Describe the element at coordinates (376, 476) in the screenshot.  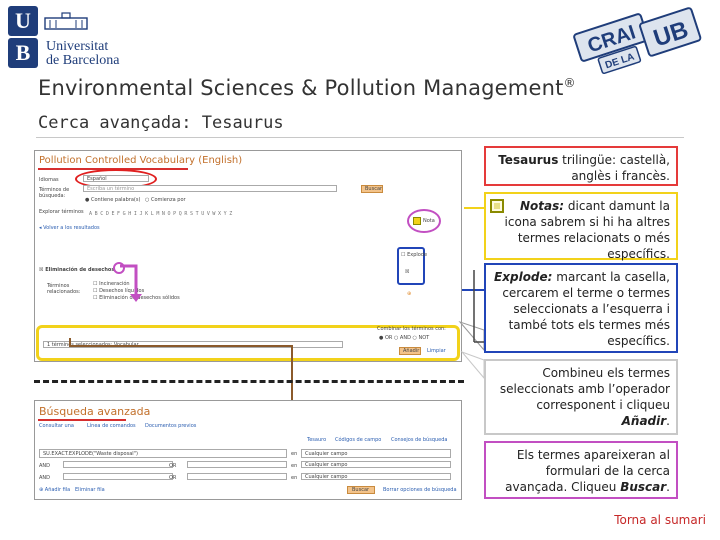
I see `field-select-3: Cualquier campo` at that location.